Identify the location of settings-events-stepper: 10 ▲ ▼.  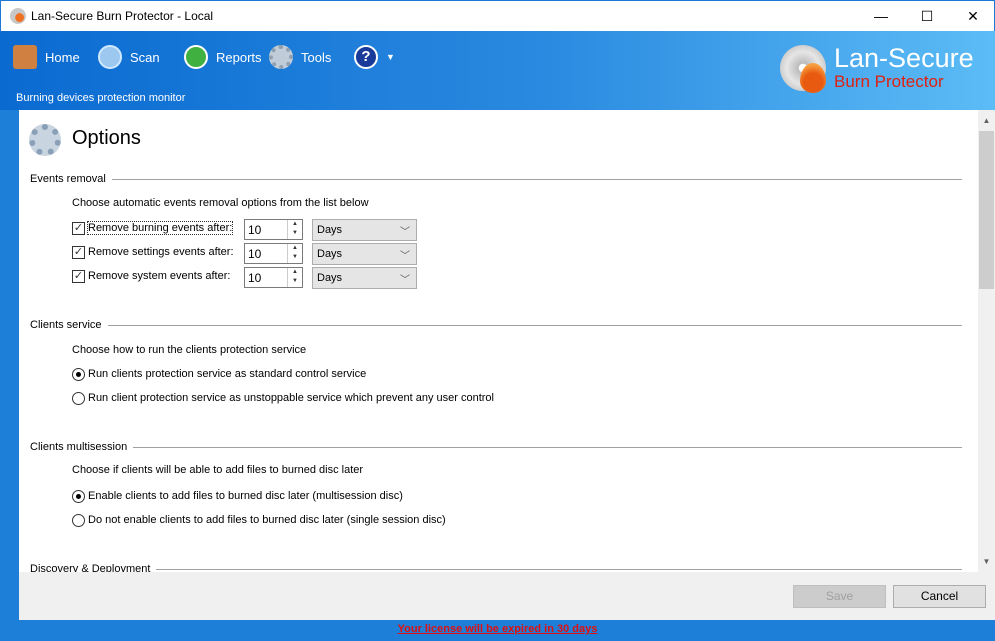
(273, 253).